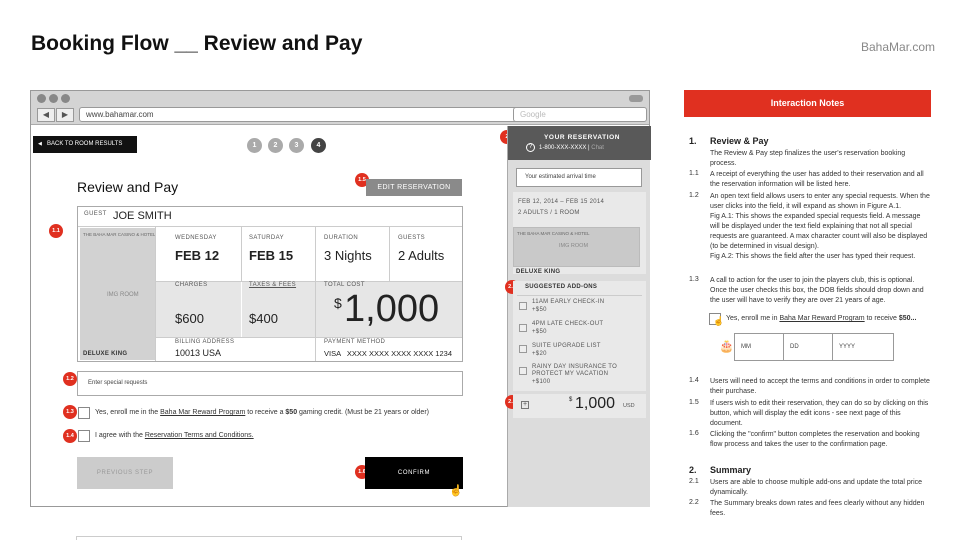 This screenshot has height=540, width=960. I want to click on guest-label: GUEST, so click(95, 214).